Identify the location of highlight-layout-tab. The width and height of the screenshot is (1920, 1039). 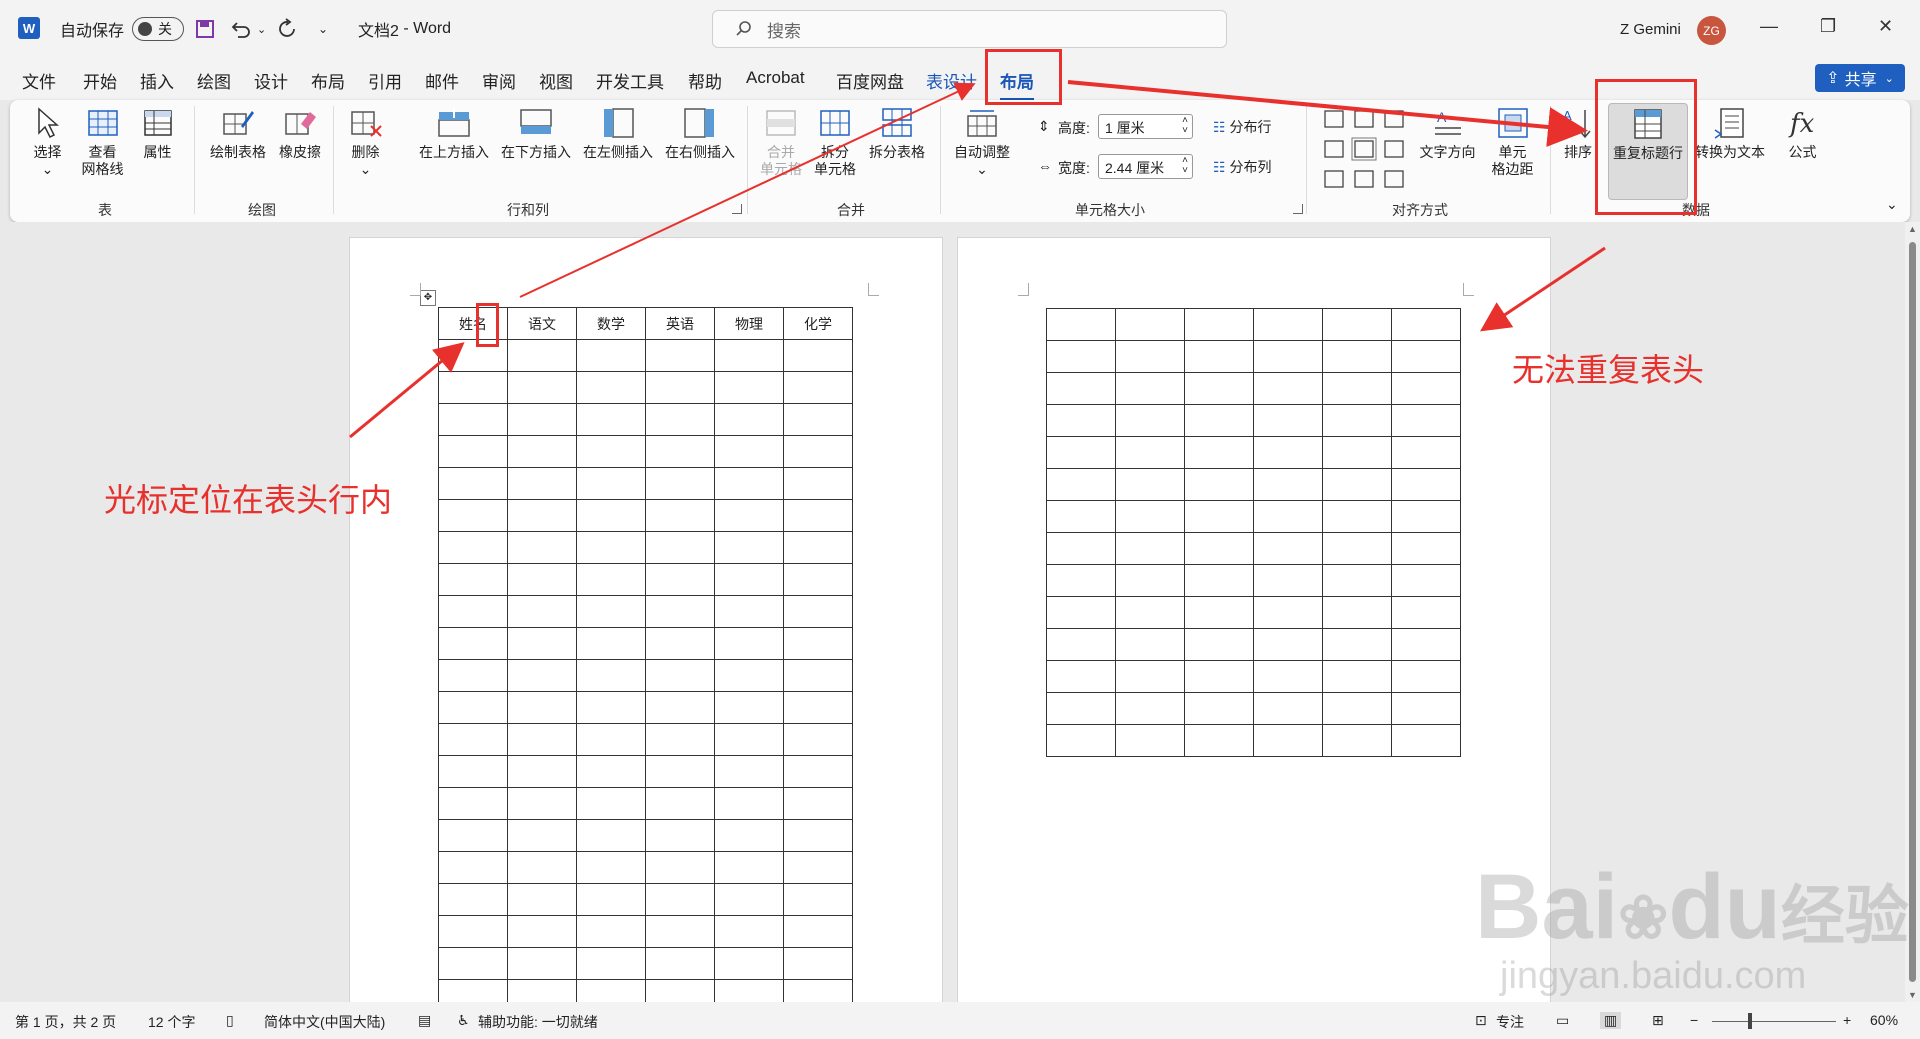
(1023, 77).